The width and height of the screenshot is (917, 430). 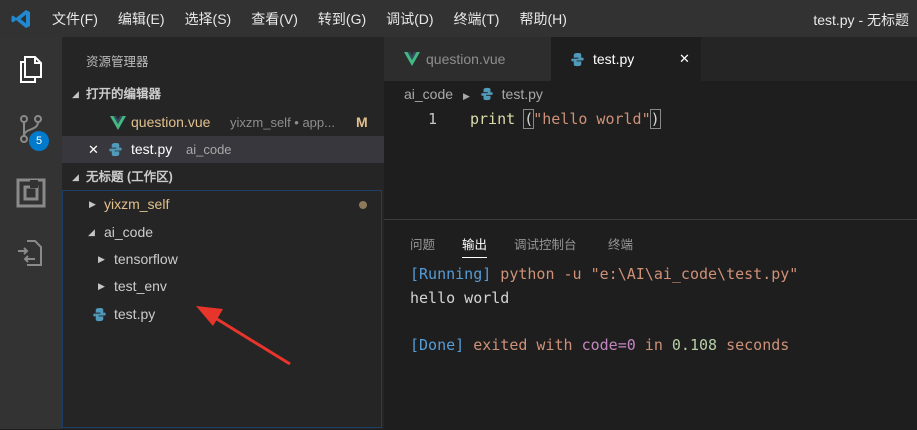 What do you see at coordinates (243, 336) in the screenshot?
I see `red-annotation-arrow-icon` at bounding box center [243, 336].